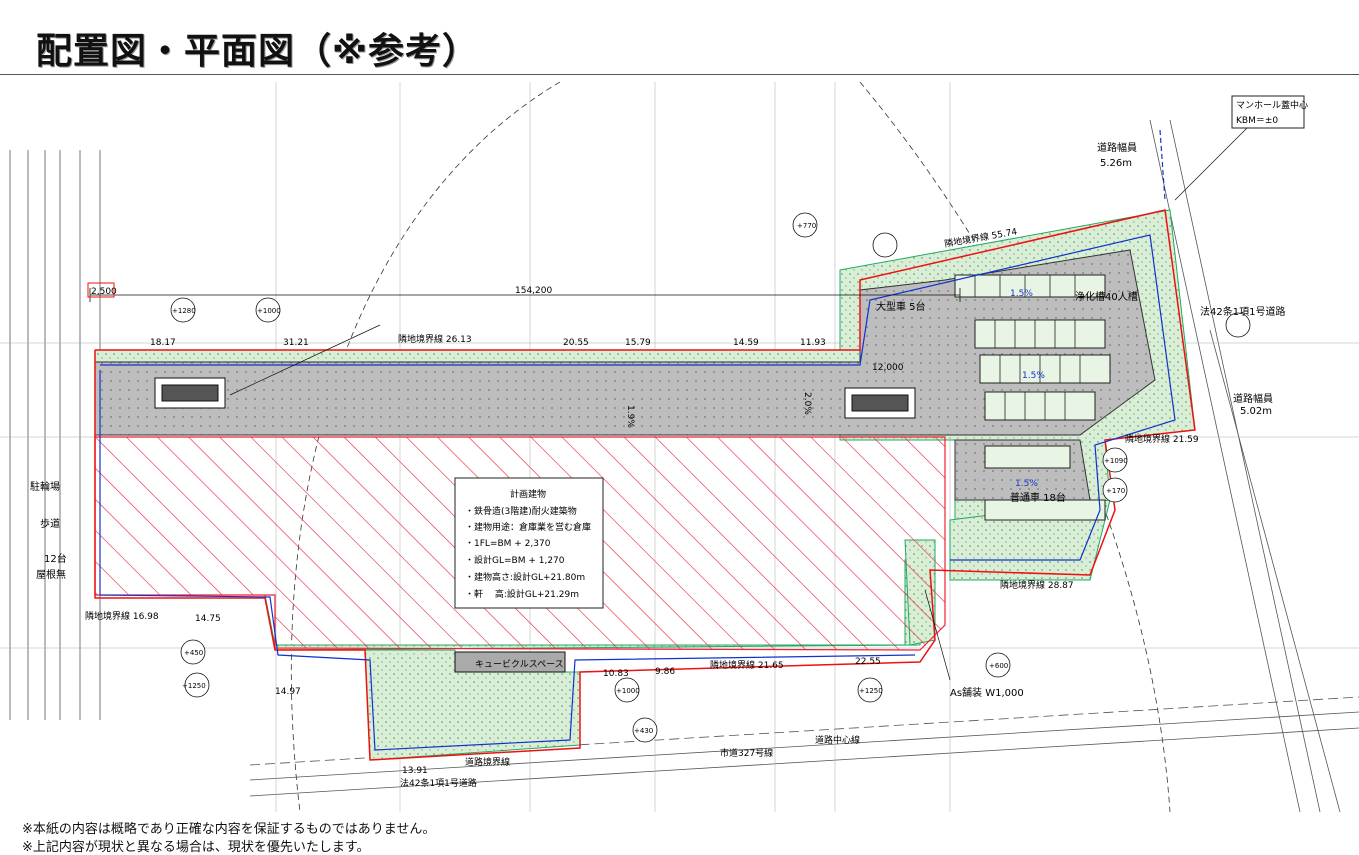 The image size is (1359, 855). What do you see at coordinates (269, 311) in the screenshot?
I see `level-1: +1000` at bounding box center [269, 311].